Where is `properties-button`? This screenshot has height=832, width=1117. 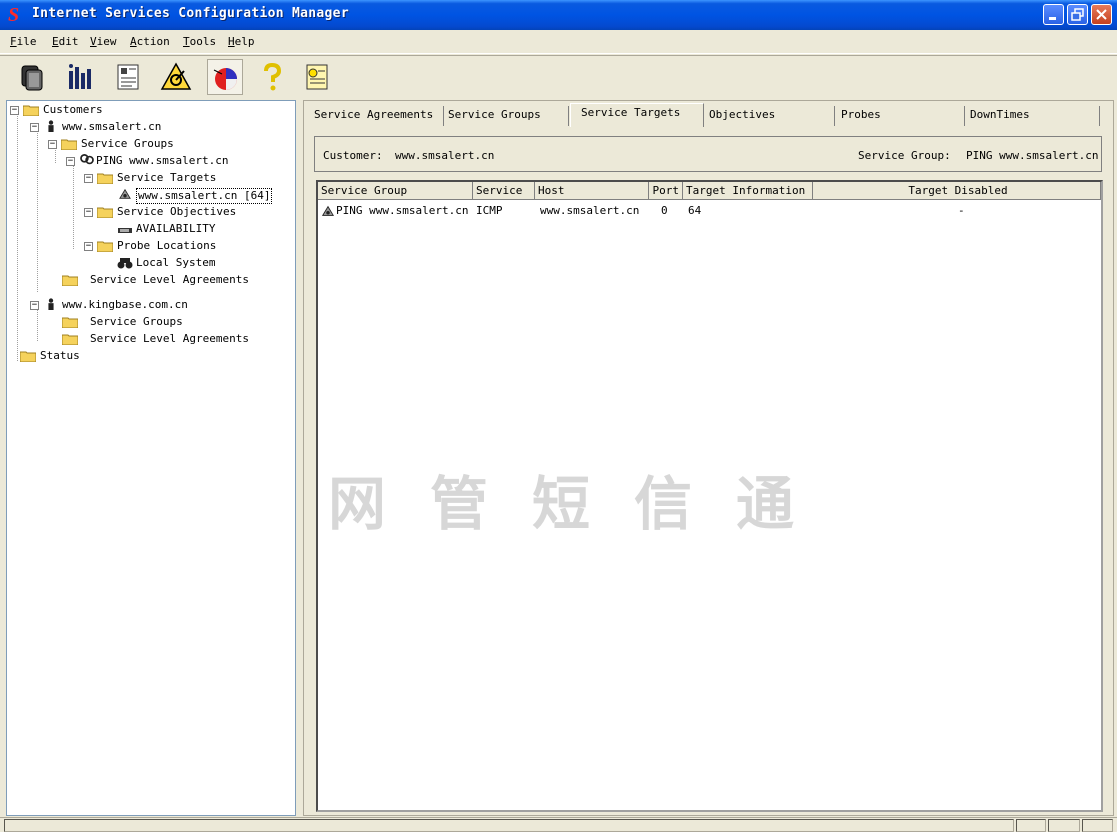 properties-button is located at coordinates (128, 77).